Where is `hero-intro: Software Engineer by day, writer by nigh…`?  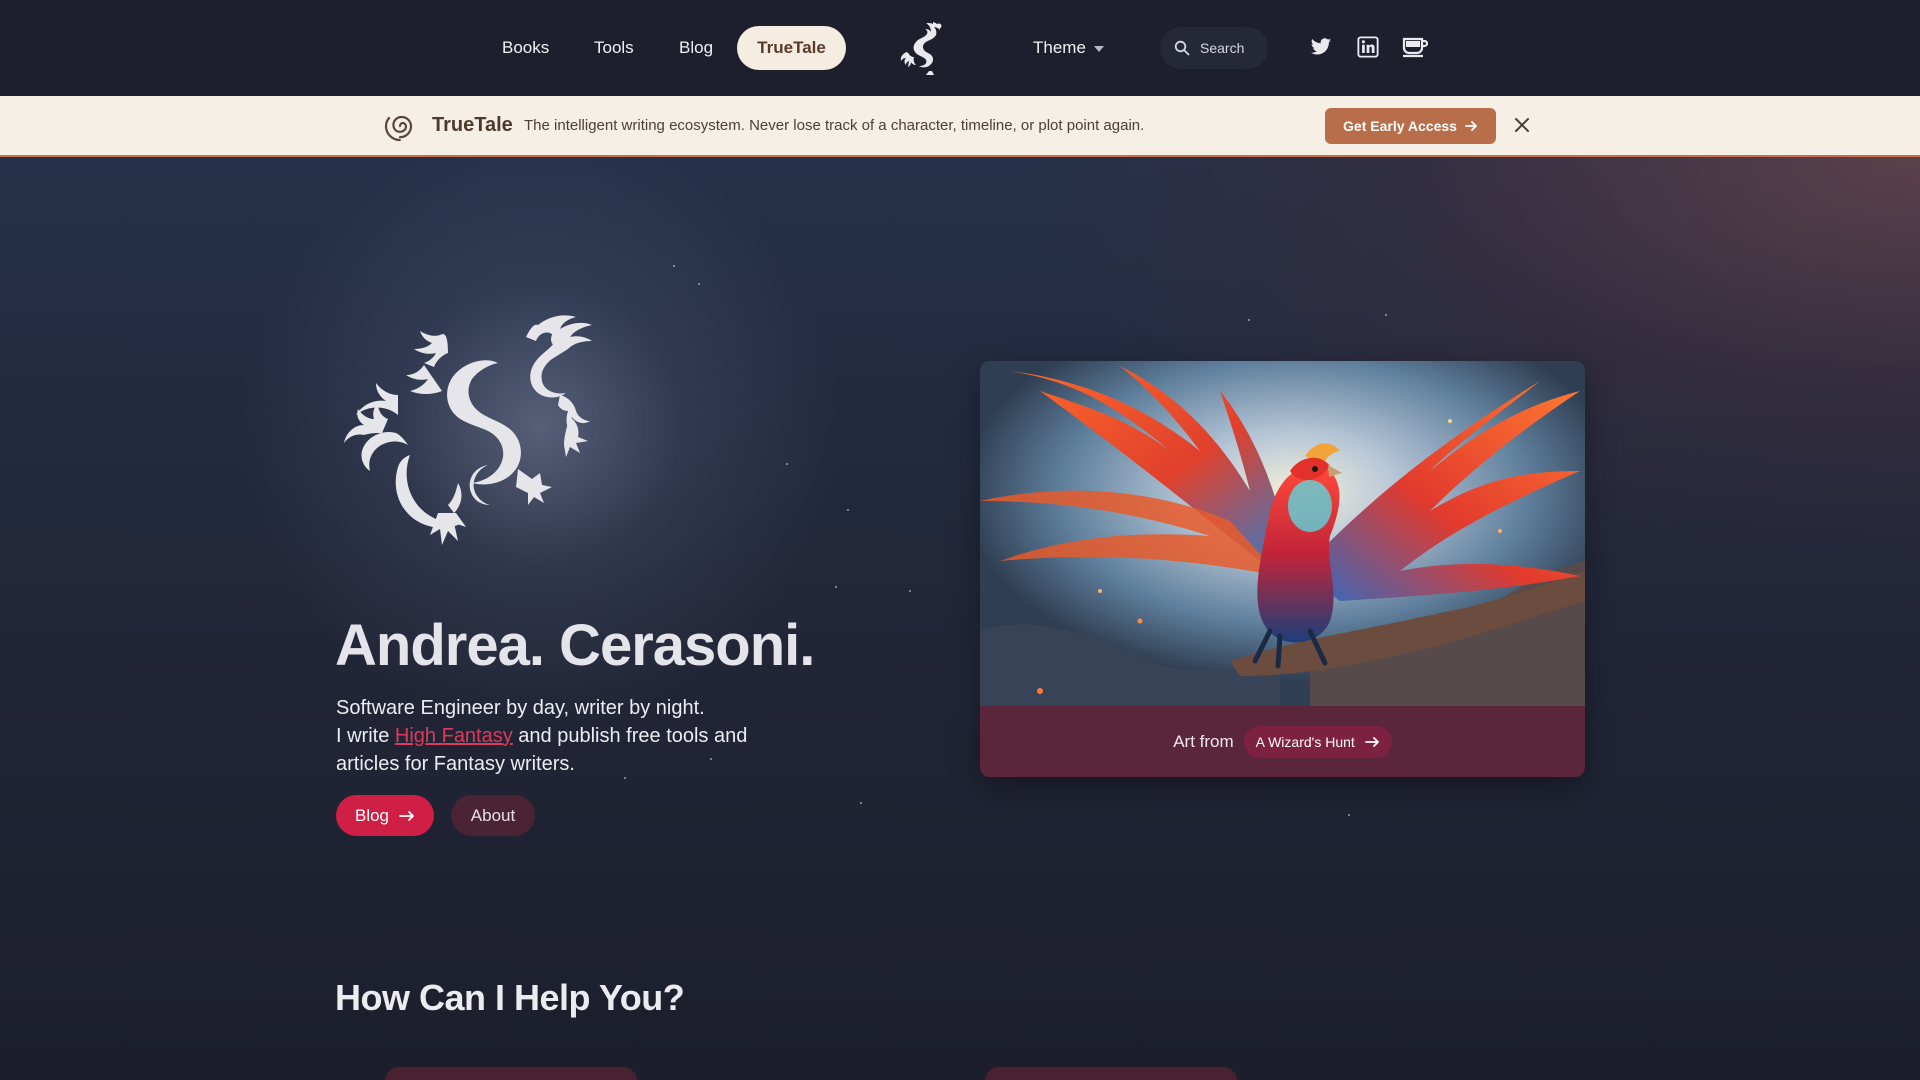 hero-intro: Software Engineer by day, writer by nigh… is located at coordinates (571, 736).